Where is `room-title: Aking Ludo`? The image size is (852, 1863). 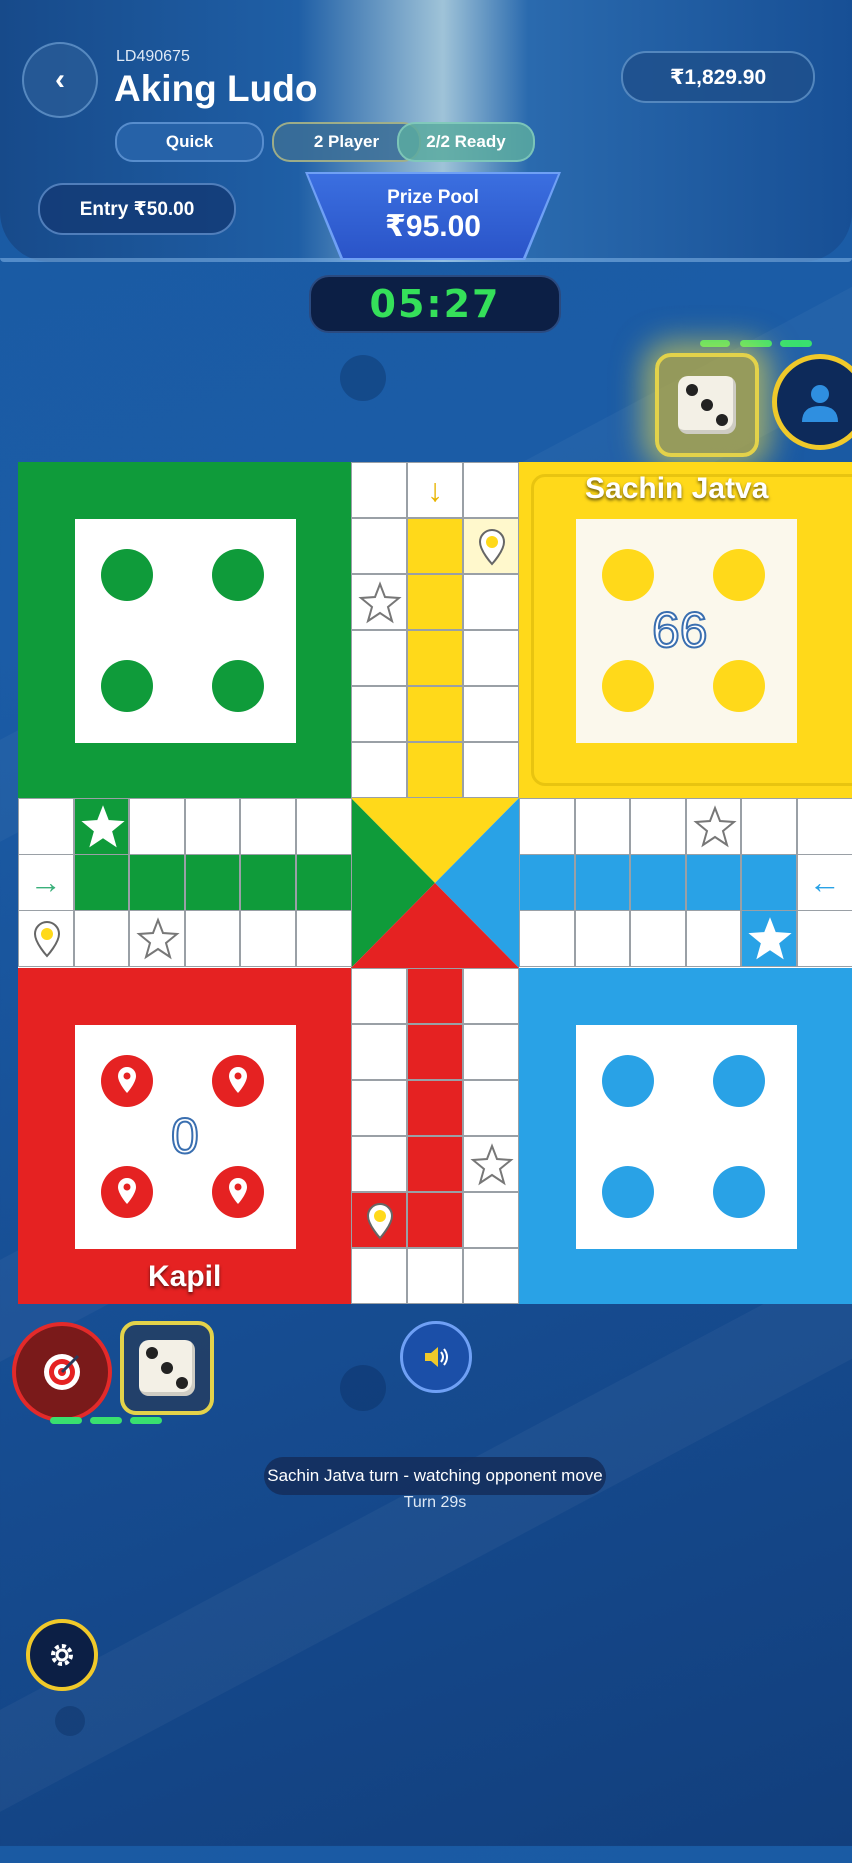
room-title: Aking Ludo is located at coordinates (216, 88).